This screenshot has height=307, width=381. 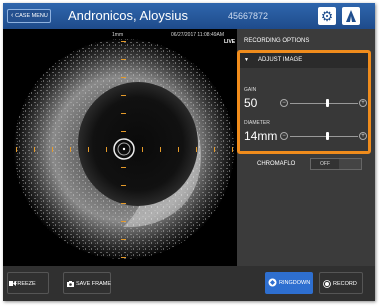 I want to click on save-frame-button: SAVE FRAME, so click(x=87, y=283).